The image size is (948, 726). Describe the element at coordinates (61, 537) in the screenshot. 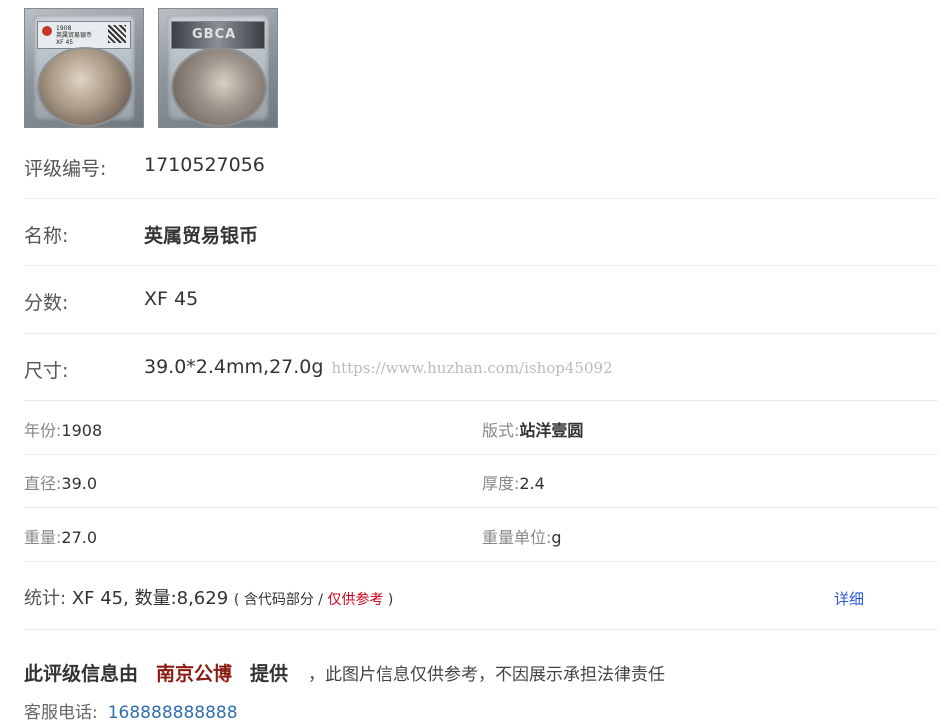

I see `attr-weight: 重量:27.0` at that location.